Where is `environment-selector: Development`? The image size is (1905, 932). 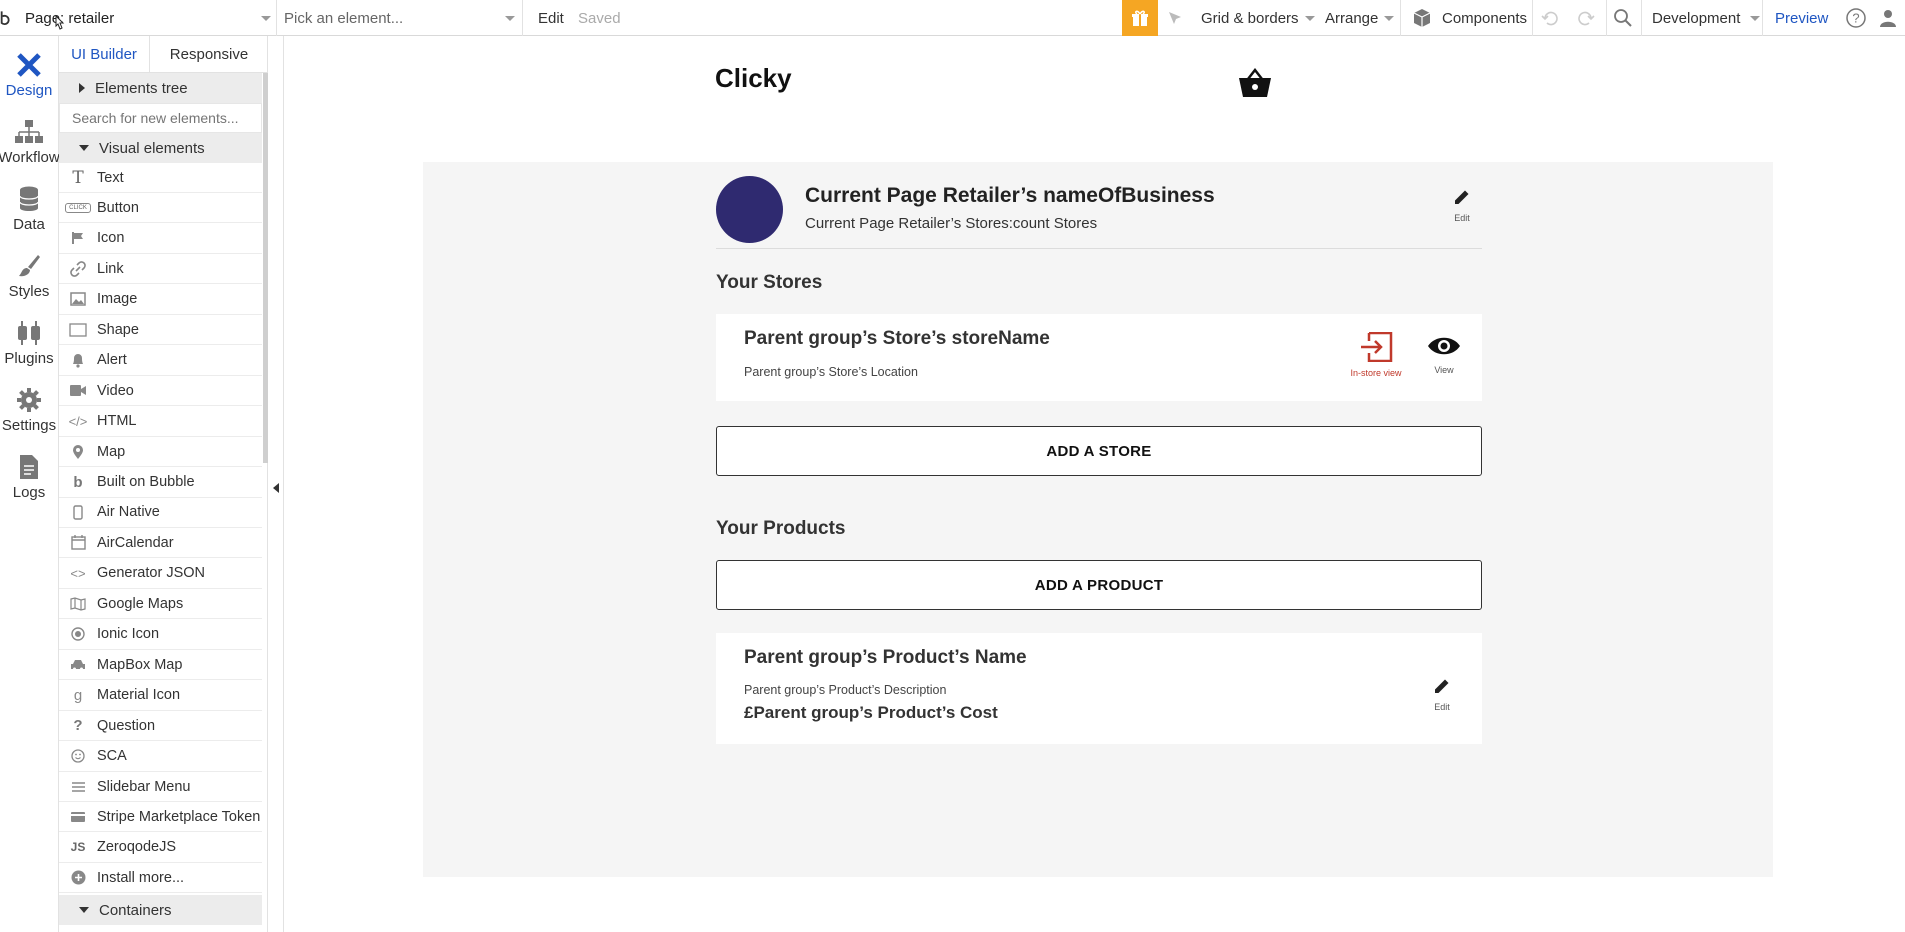
environment-selector: Development is located at coordinates (1706, 18).